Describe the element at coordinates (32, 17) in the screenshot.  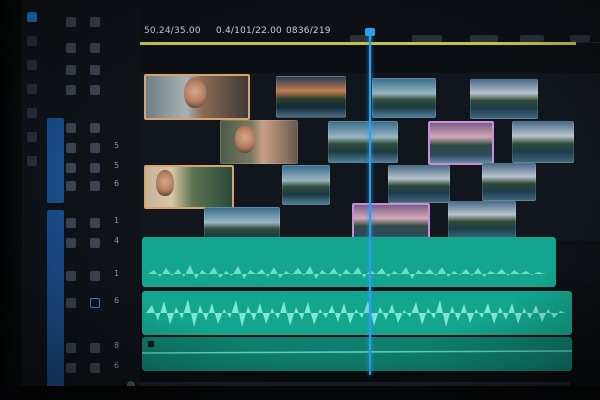
I see `home-icon` at that location.